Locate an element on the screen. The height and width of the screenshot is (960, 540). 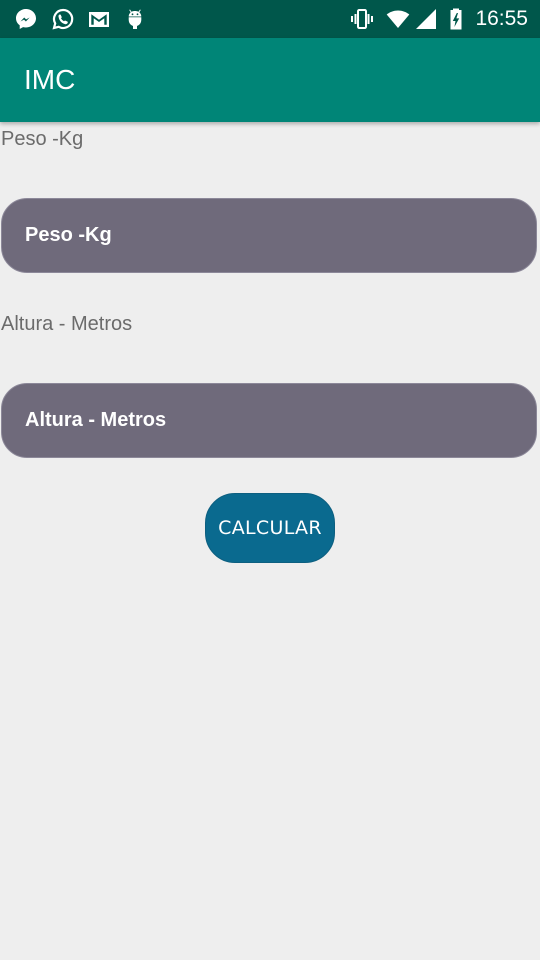
peso-input is located at coordinates (269, 235).